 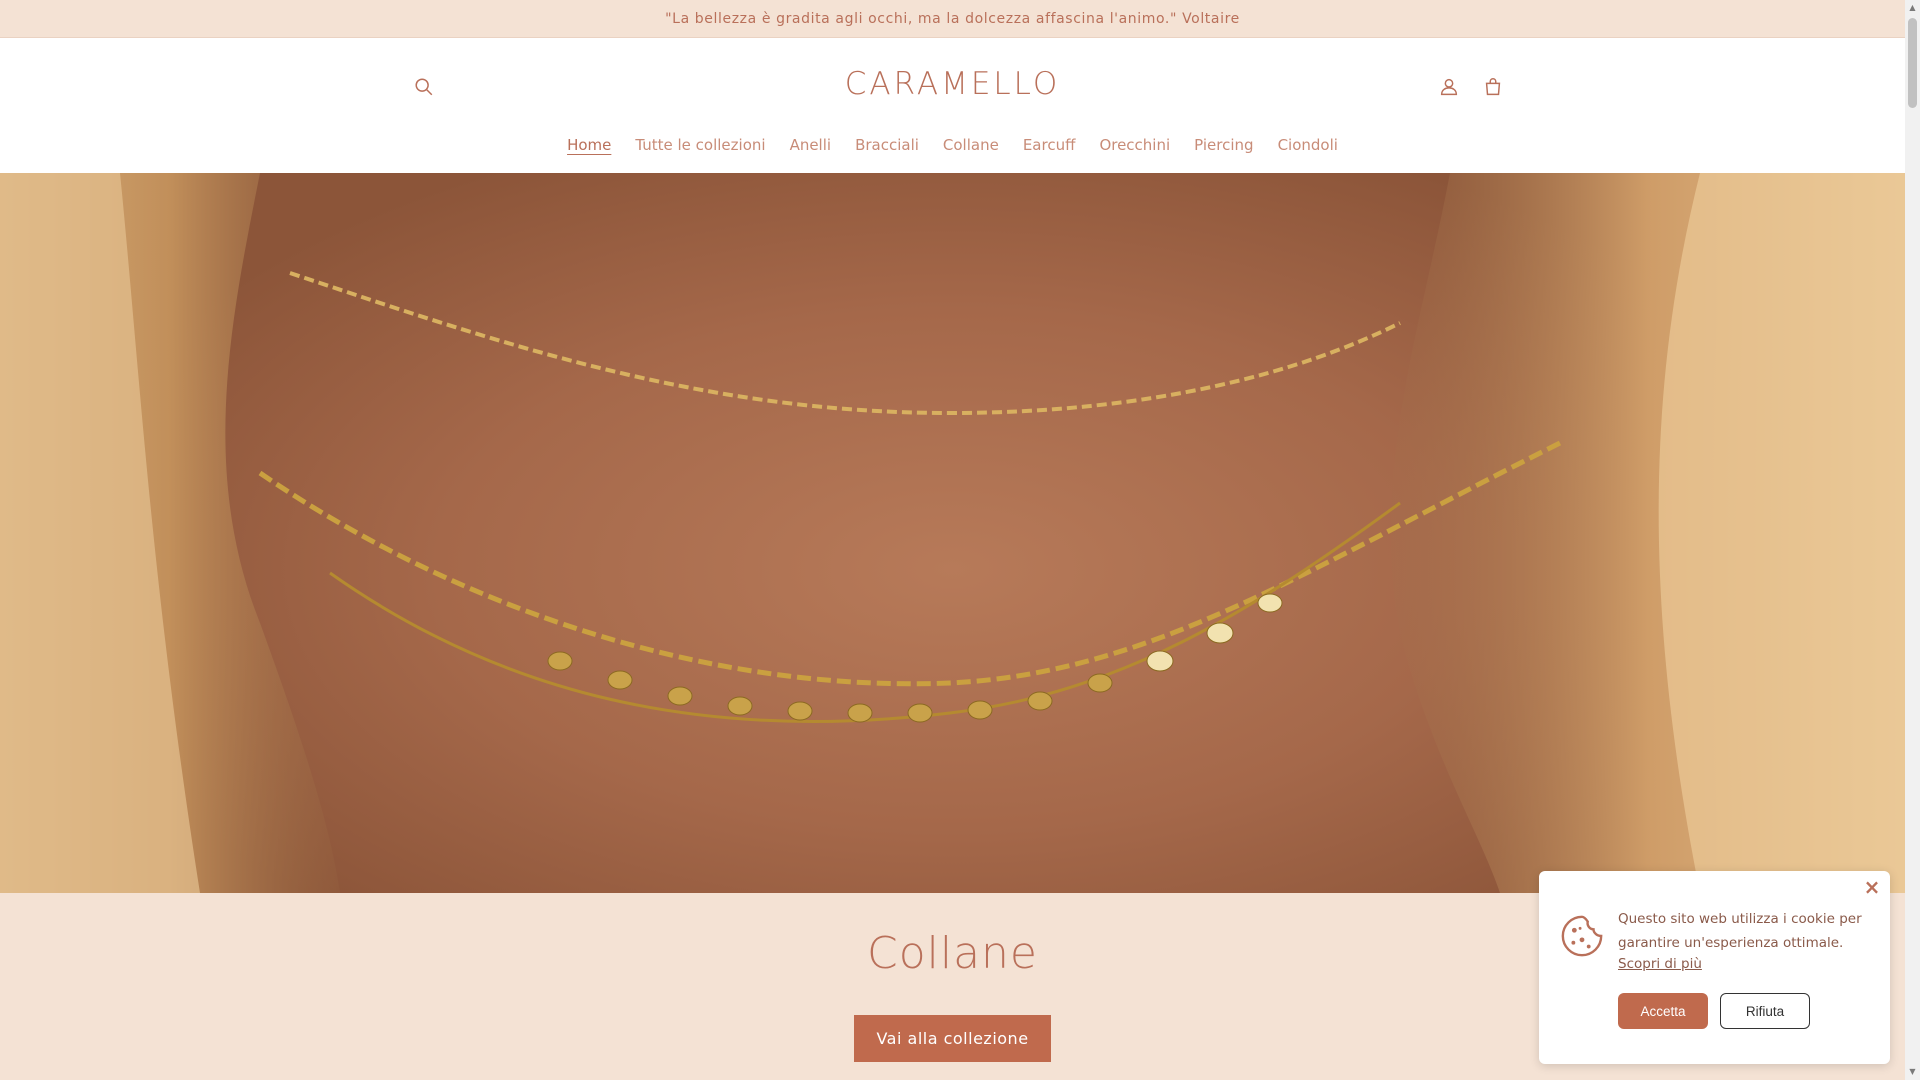 What do you see at coordinates (952, 1038) in the screenshot?
I see `go-to-collection-button: Vai alla collezione` at bounding box center [952, 1038].